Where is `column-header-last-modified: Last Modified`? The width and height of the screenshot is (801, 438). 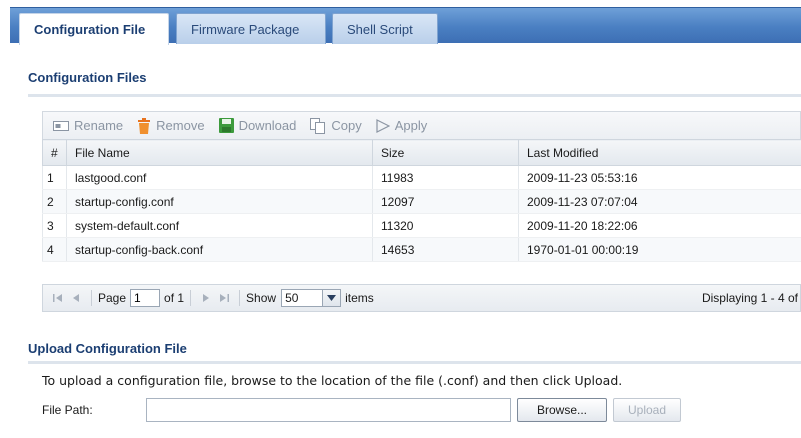
column-header-last-modified: Last Modified is located at coordinates (659, 152).